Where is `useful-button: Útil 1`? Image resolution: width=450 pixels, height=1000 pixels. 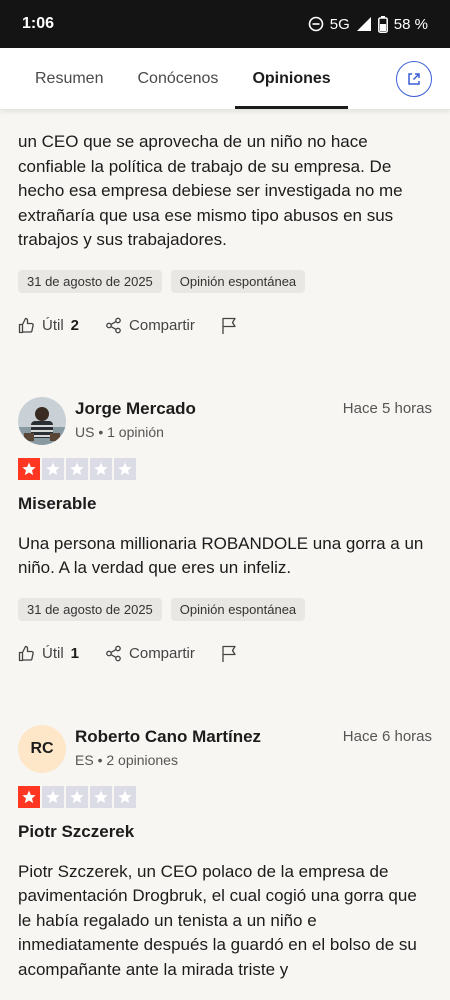 useful-button: Útil 1 is located at coordinates (48, 653).